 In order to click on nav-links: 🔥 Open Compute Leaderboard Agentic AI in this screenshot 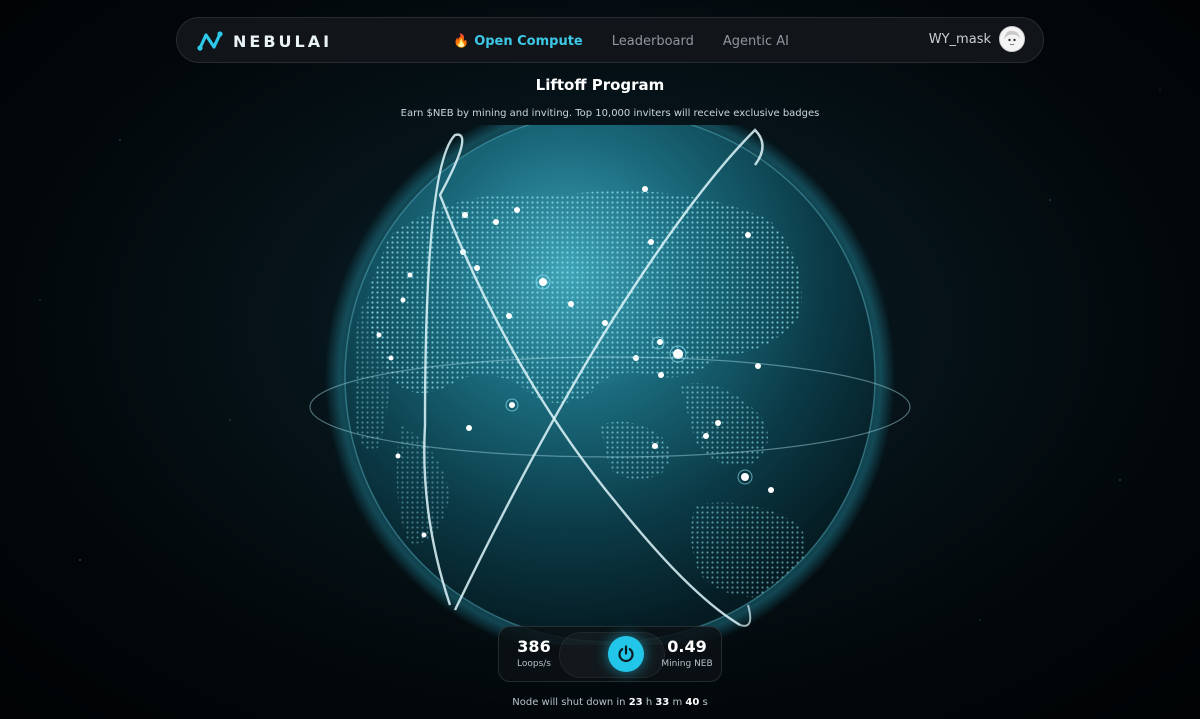, I will do `click(635, 41)`.